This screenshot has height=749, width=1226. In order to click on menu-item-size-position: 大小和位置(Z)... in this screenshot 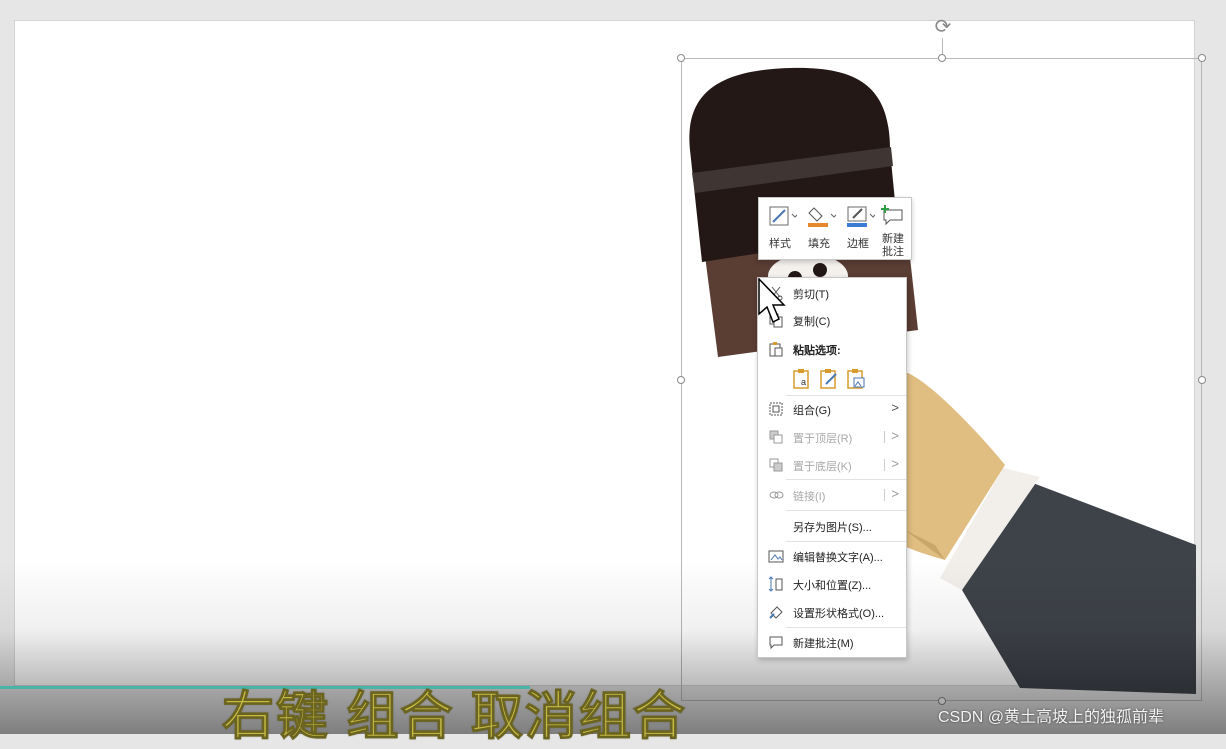, I will do `click(832, 584)`.